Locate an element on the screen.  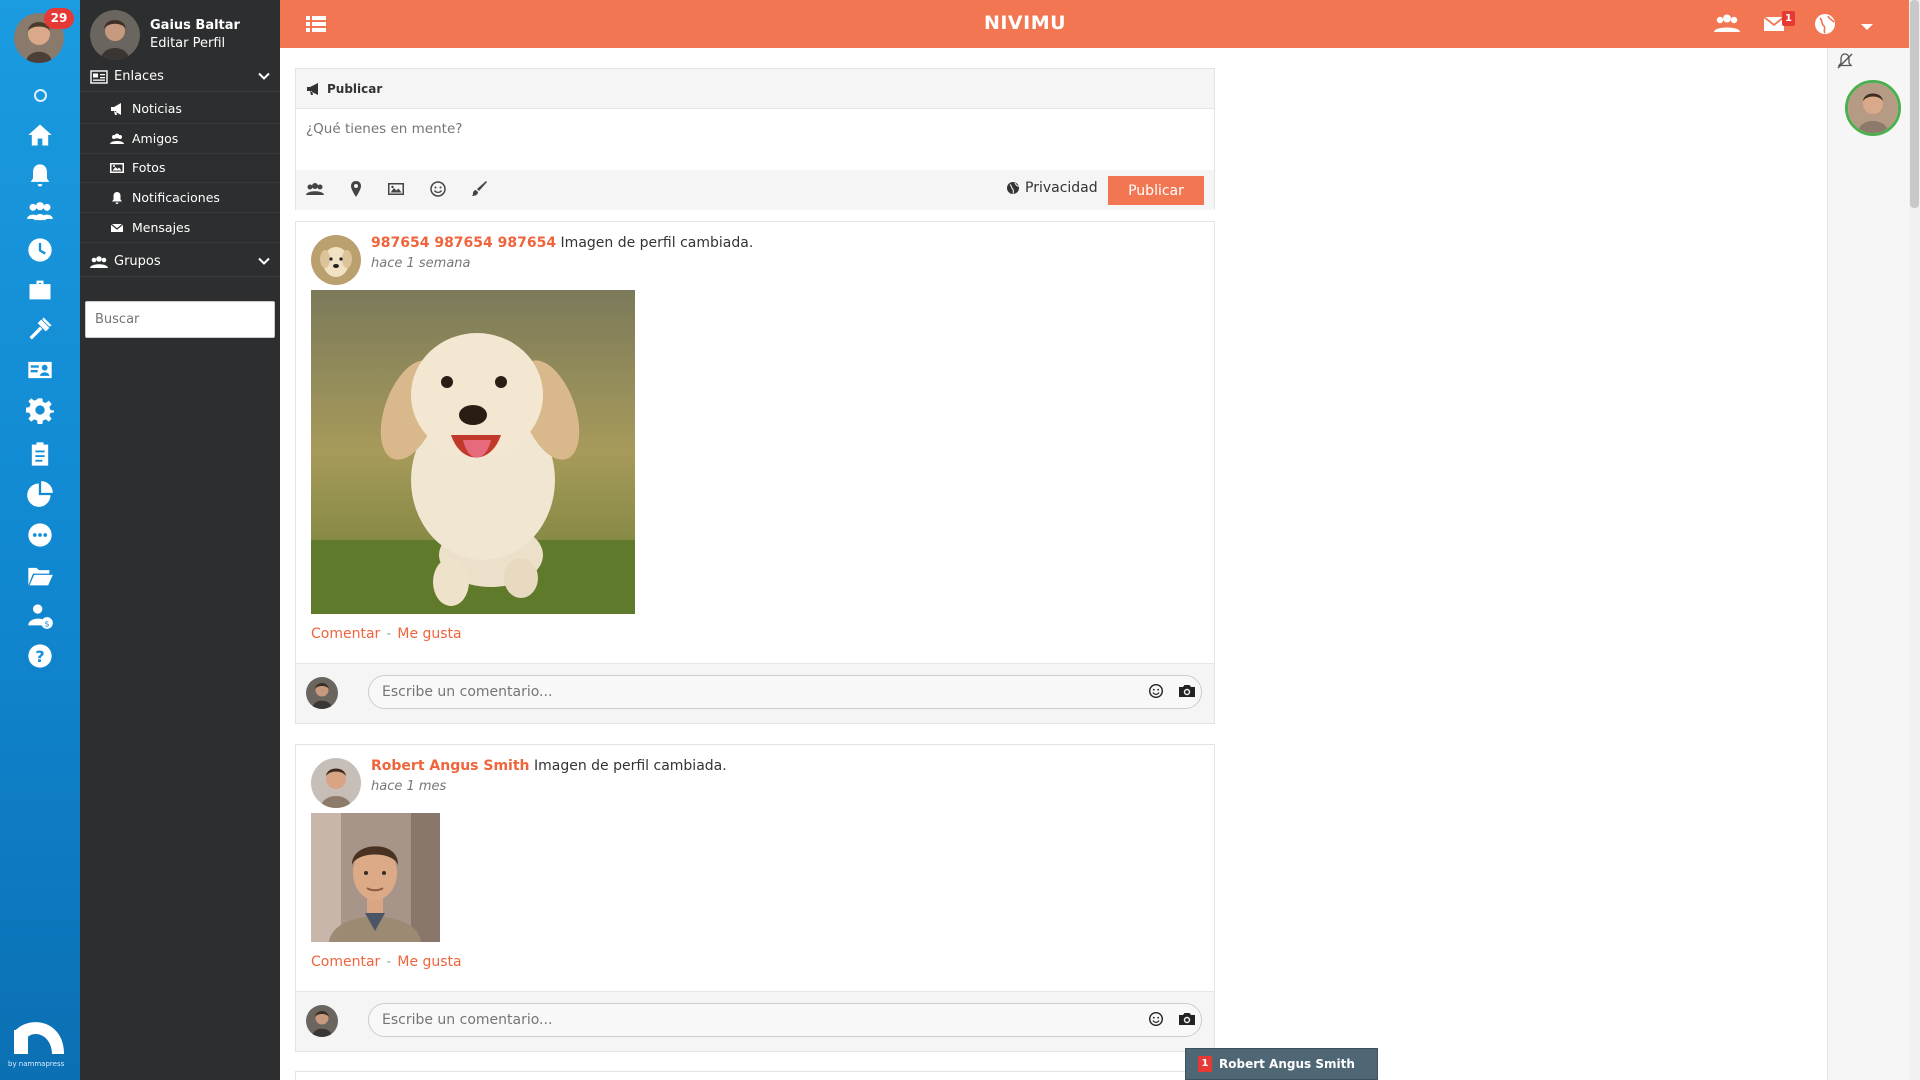
tools-icon is located at coordinates (40, 329).